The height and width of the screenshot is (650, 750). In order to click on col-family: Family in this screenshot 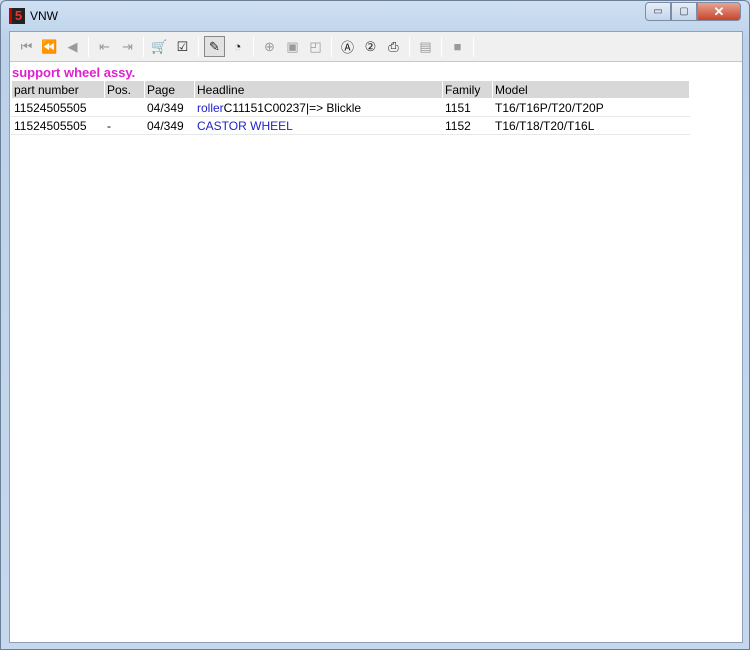, I will do `click(467, 89)`.